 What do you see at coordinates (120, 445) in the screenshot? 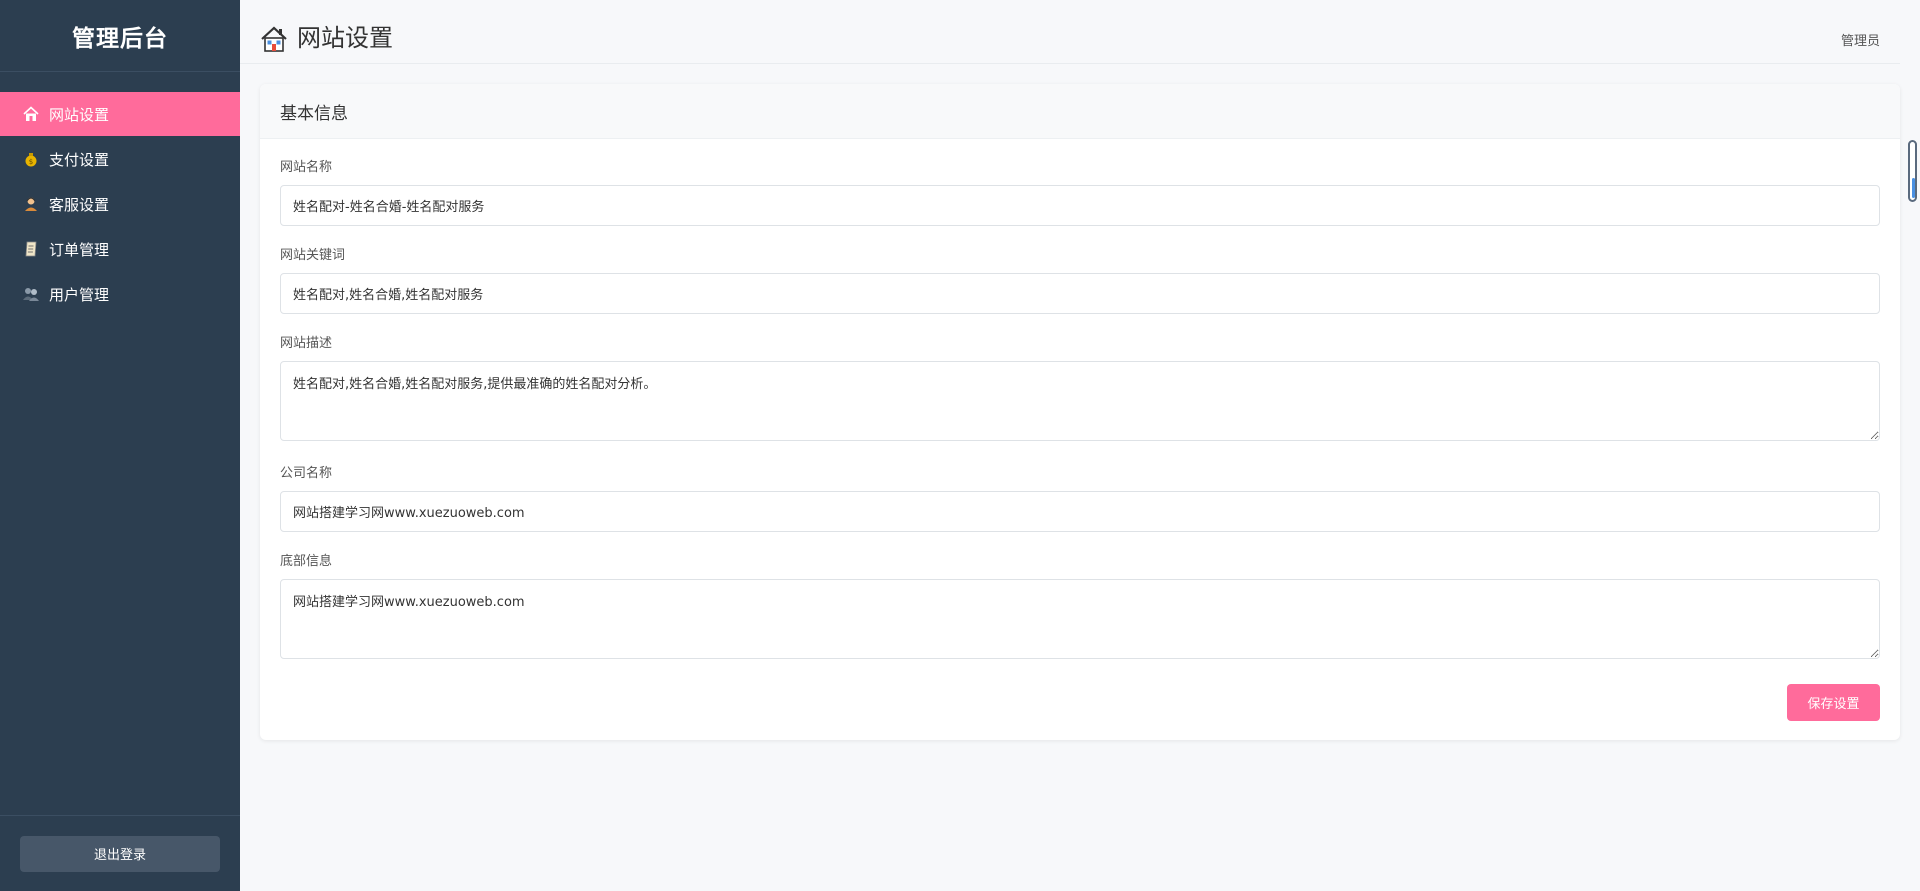
I see `sidebar: 管理后台 网站设置 $ 支付设置 客服设置 订单管理 用户管理 退出登录` at bounding box center [120, 445].